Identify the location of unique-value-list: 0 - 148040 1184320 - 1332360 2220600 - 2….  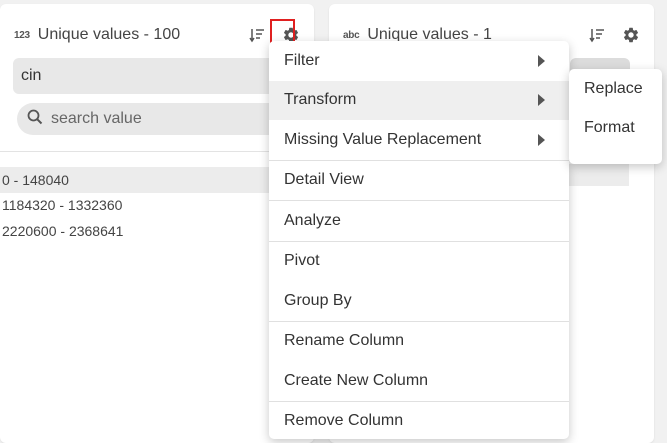
(157, 205).